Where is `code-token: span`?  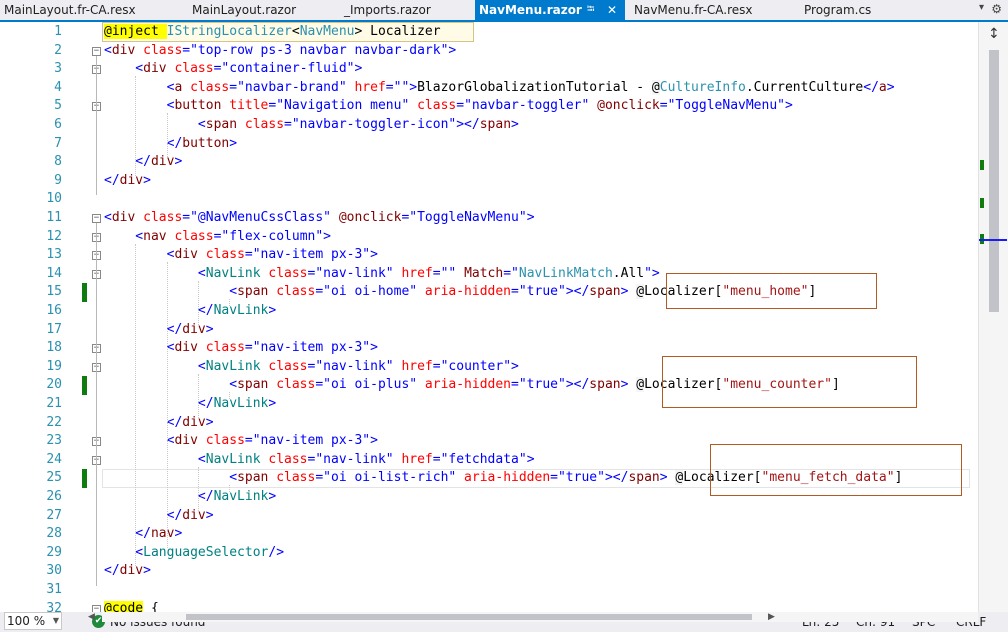 code-token: span is located at coordinates (495, 124).